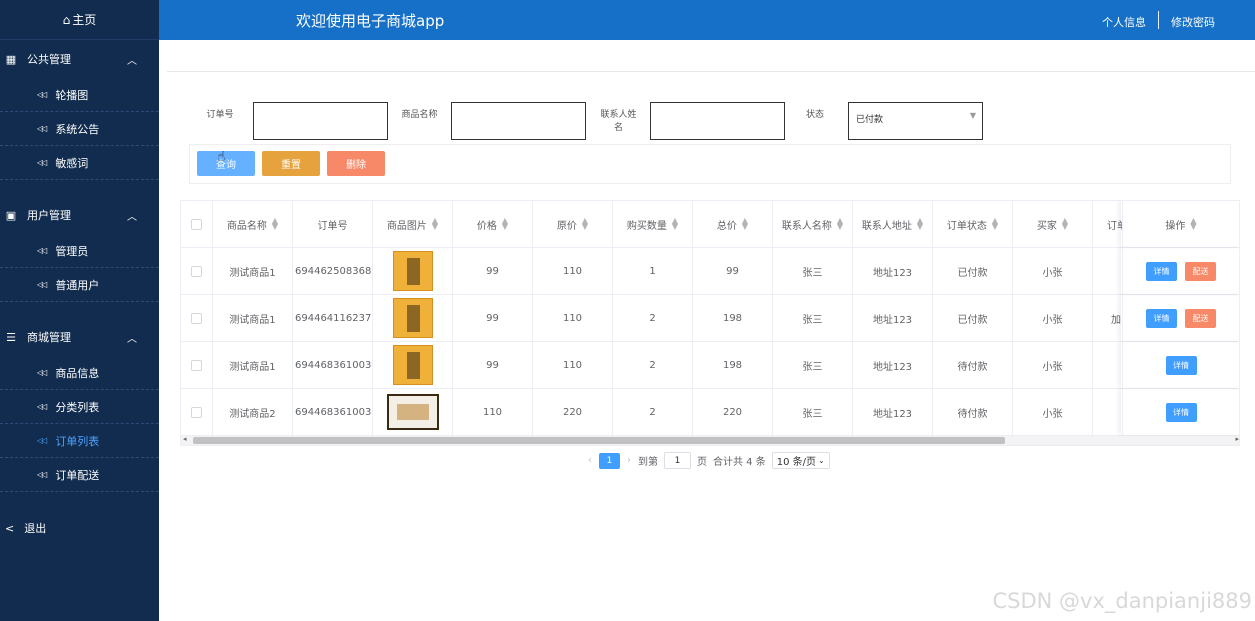  I want to click on sidebar-item-products: ◁◁ 商品信息, so click(79, 373).